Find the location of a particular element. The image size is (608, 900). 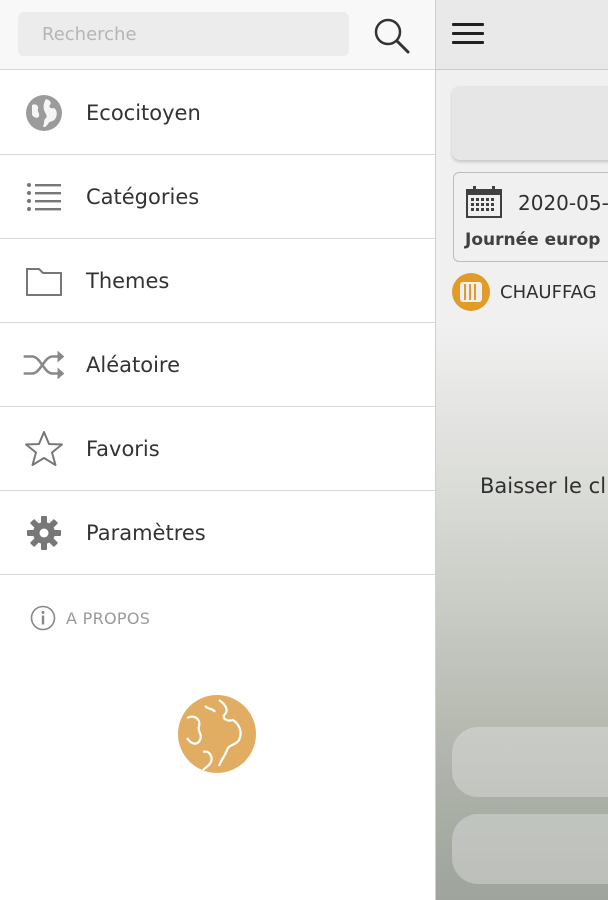

about-link: A PROPOS is located at coordinates (90, 618).